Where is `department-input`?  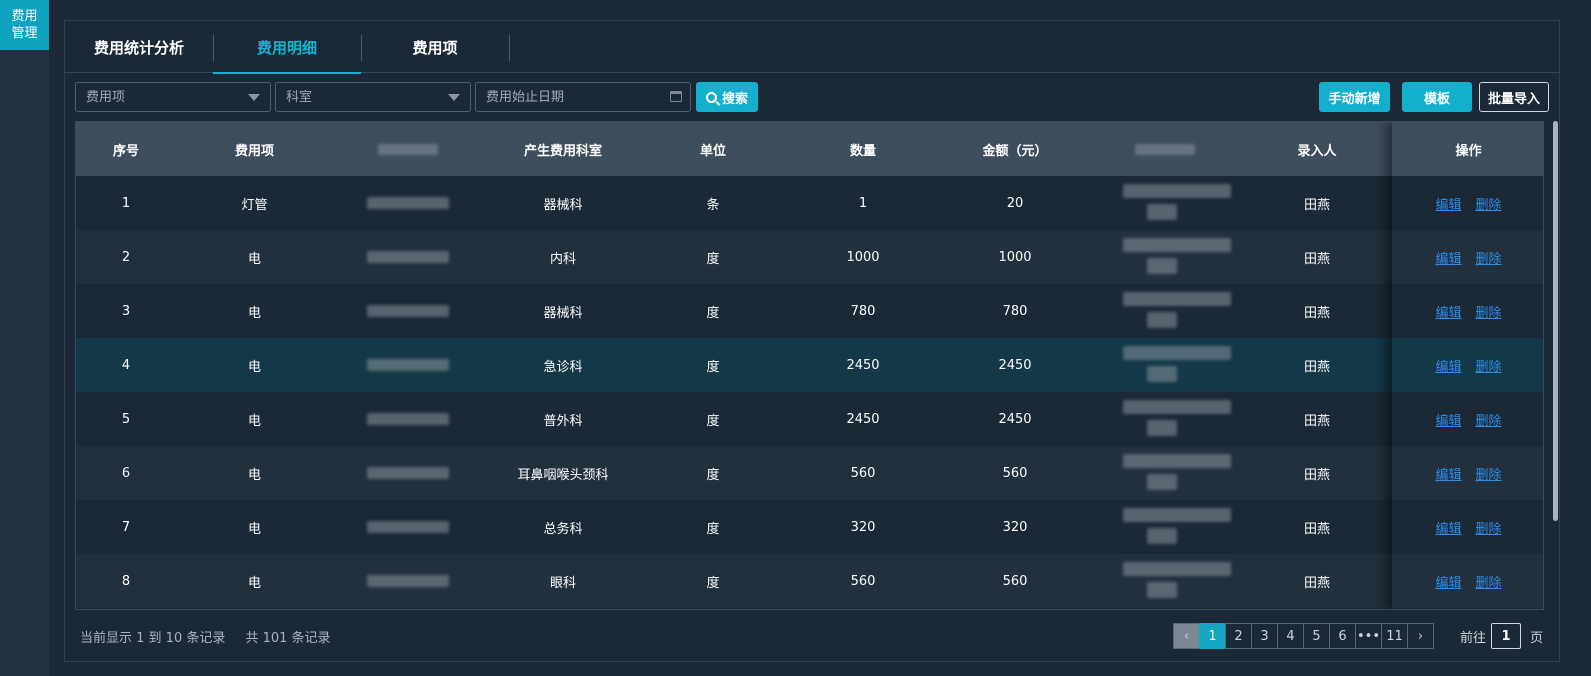 department-input is located at coordinates (378, 97).